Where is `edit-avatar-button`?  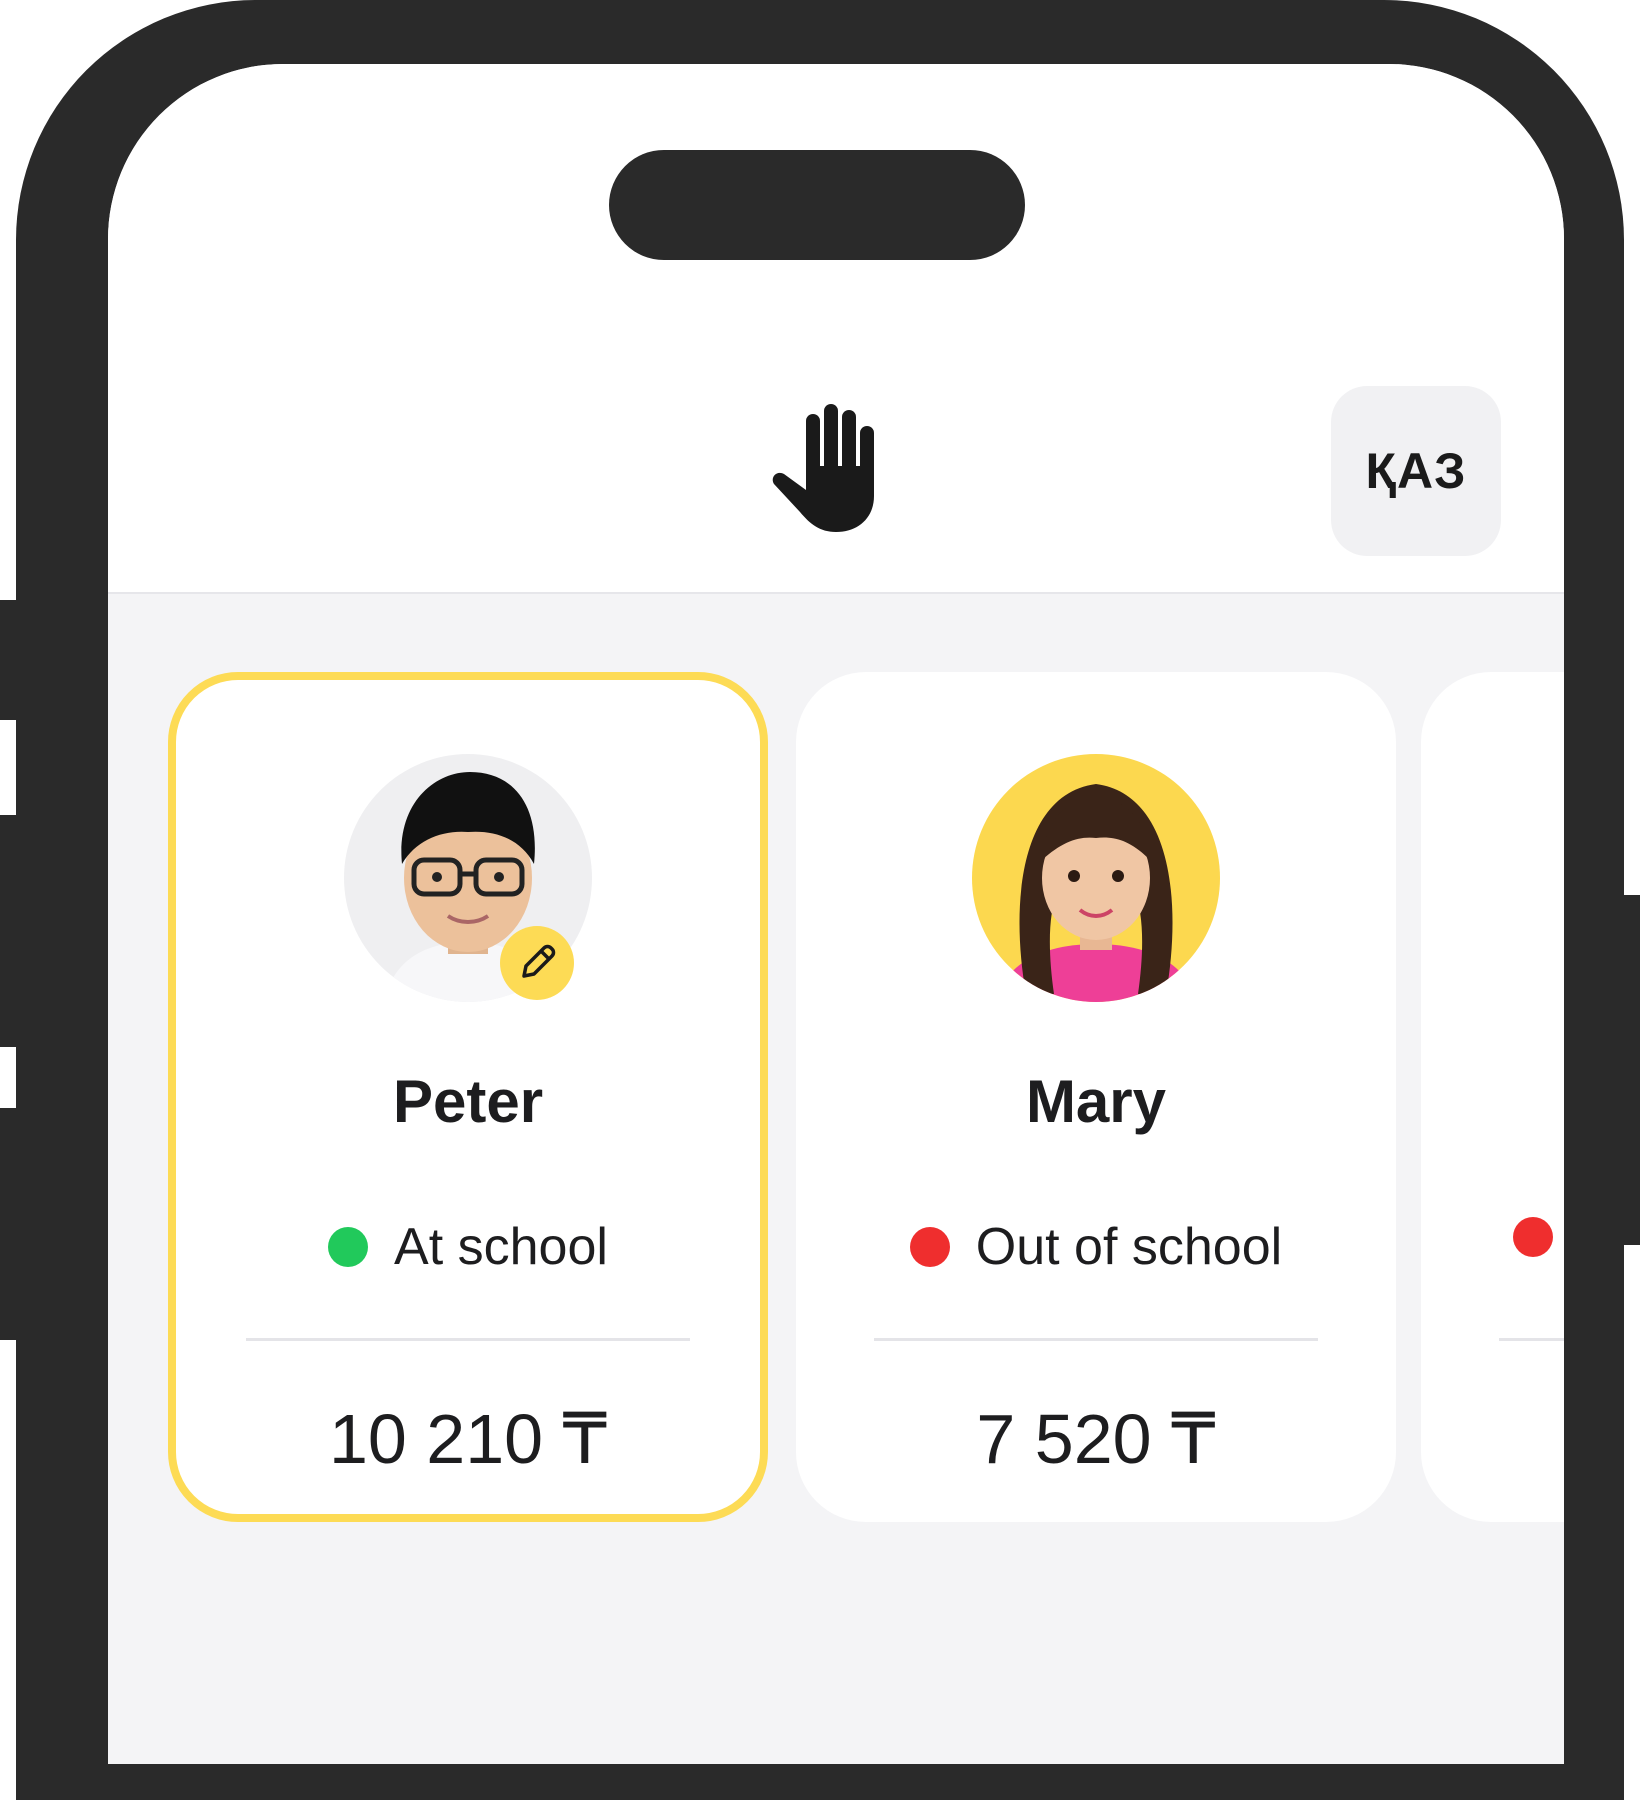 edit-avatar-button is located at coordinates (537, 963).